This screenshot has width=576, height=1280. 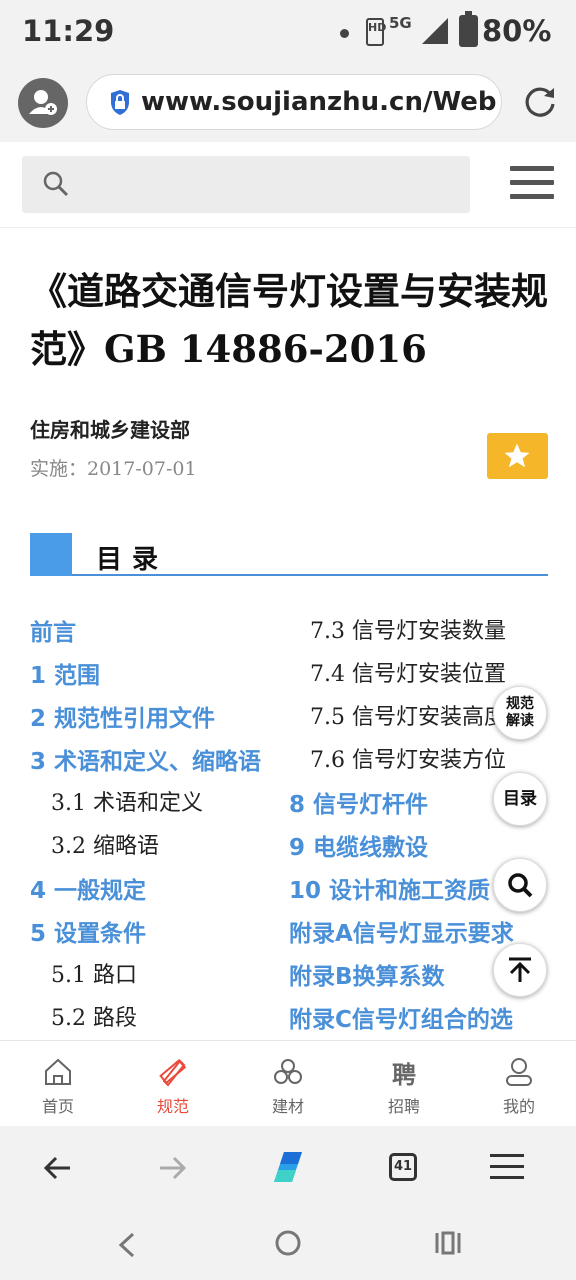 I want to click on toc-item: 2 规范性引用文件, so click(x=122, y=716).